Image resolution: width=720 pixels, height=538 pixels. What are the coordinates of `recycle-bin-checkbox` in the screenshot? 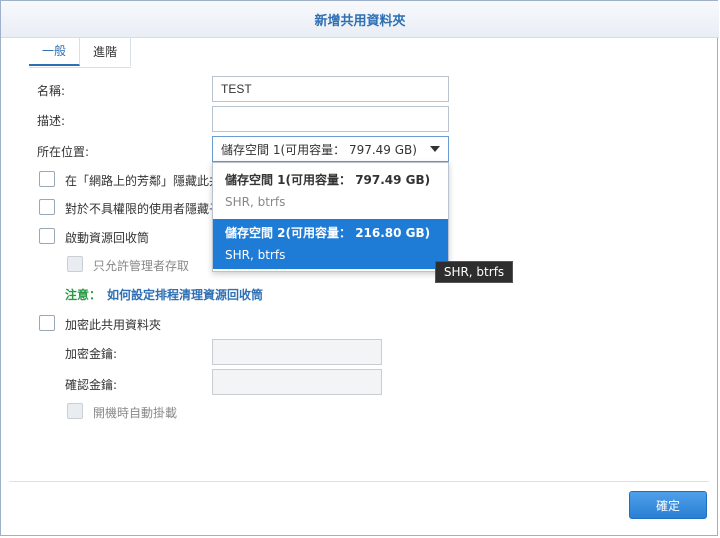 It's located at (47, 236).